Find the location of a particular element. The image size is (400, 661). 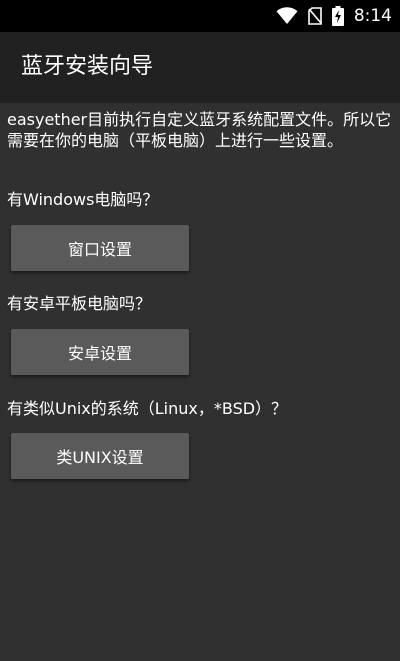

unix-question: 有类似Unix的系统（Linux，*BSD）？ is located at coordinates (147, 408).